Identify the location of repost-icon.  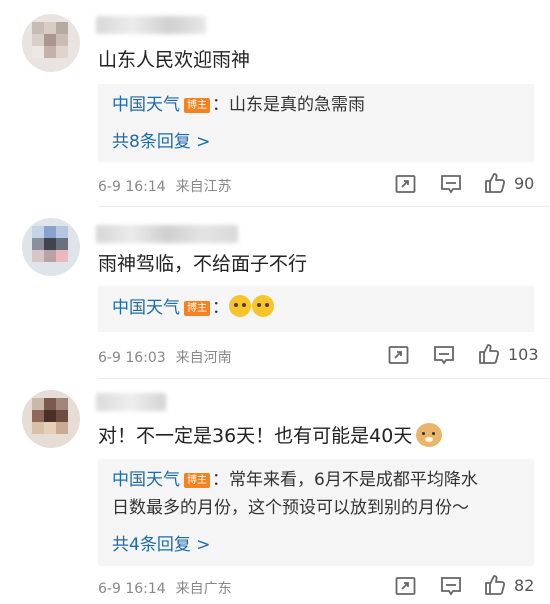
(405, 586).